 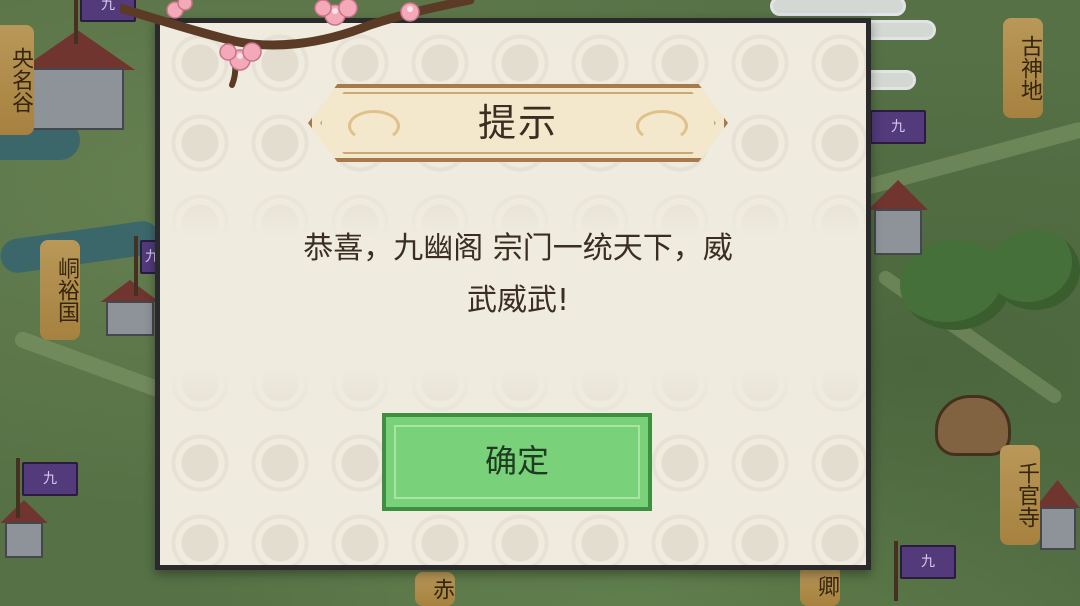 I want to click on confirm-button-label: 确定, so click(x=516, y=461).